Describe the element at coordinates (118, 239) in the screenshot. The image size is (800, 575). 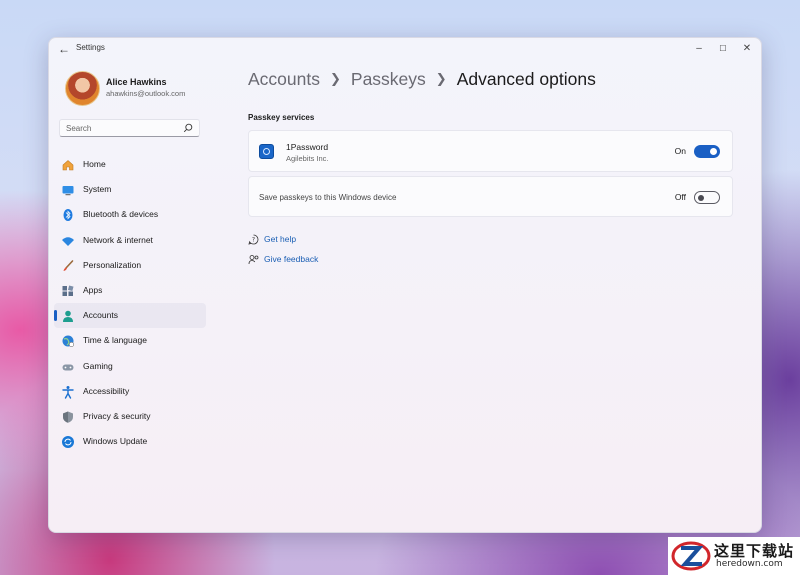
I see `sidebar-item-label: Network & internet` at that location.